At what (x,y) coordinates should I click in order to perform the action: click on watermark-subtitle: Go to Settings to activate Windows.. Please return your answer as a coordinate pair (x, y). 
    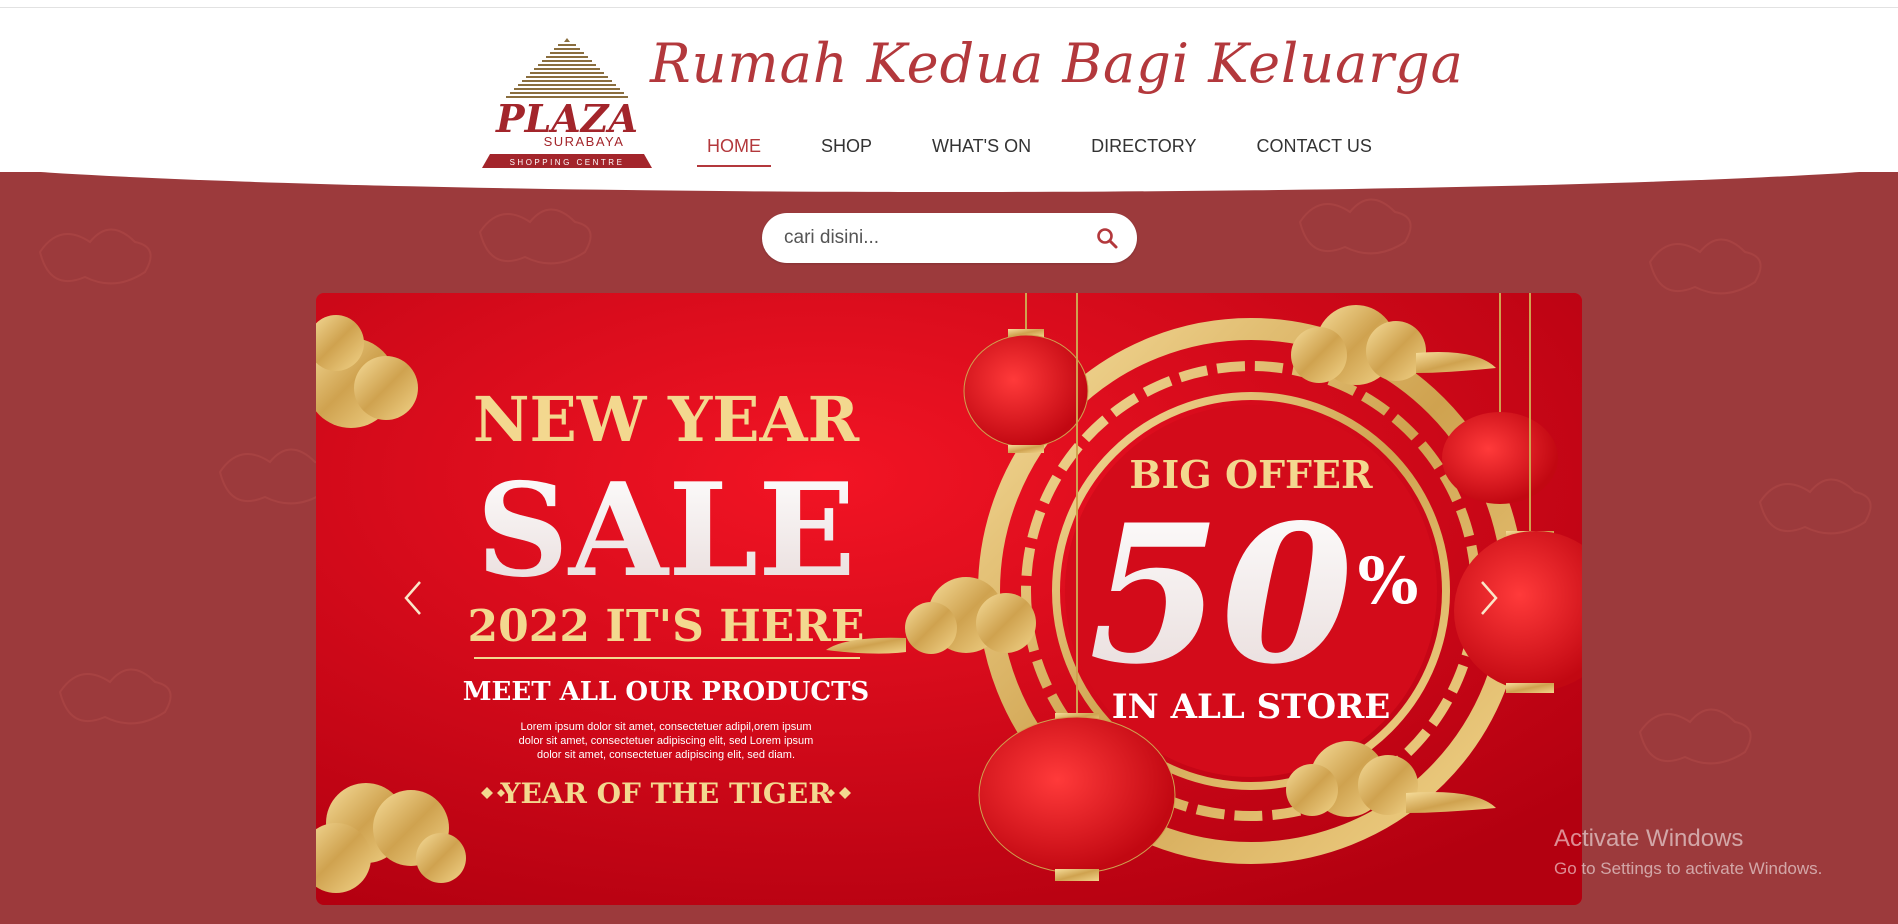
    Looking at the image, I should click on (1688, 868).